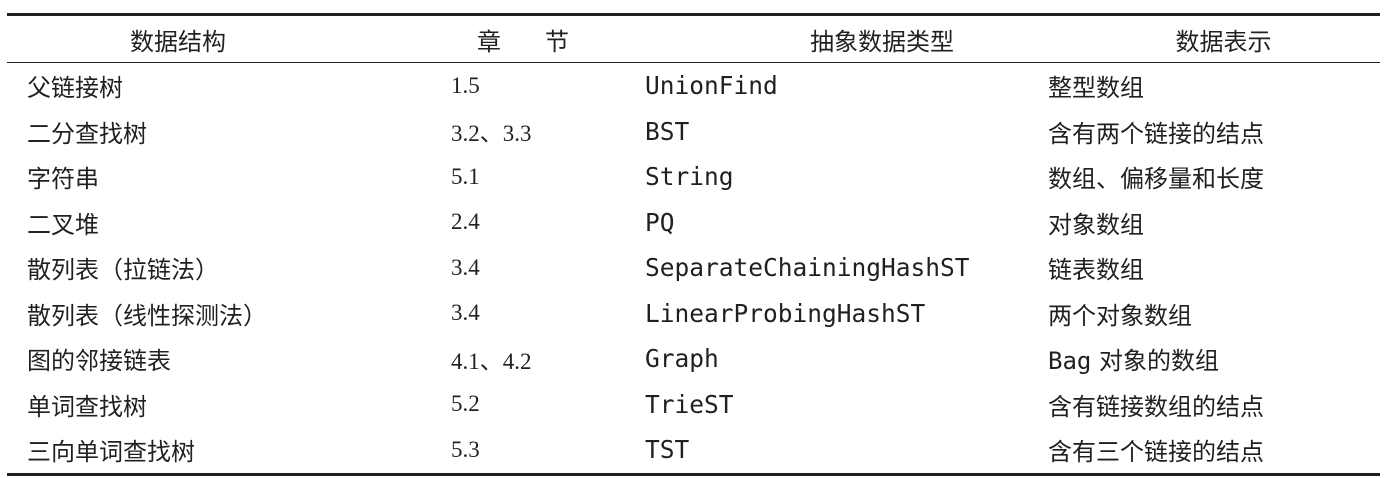  What do you see at coordinates (667, 450) in the screenshot?
I see `cell-adt: TST` at bounding box center [667, 450].